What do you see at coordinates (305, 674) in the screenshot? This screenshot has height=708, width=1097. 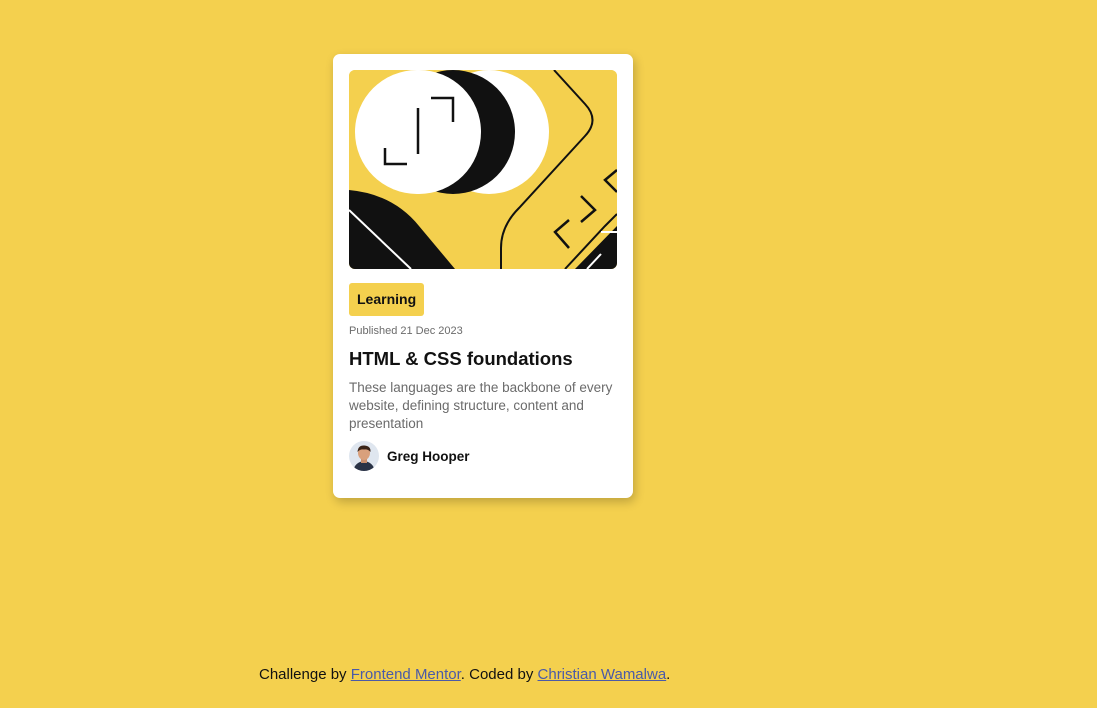 I see `attribution-prefix: Challenge by` at bounding box center [305, 674].